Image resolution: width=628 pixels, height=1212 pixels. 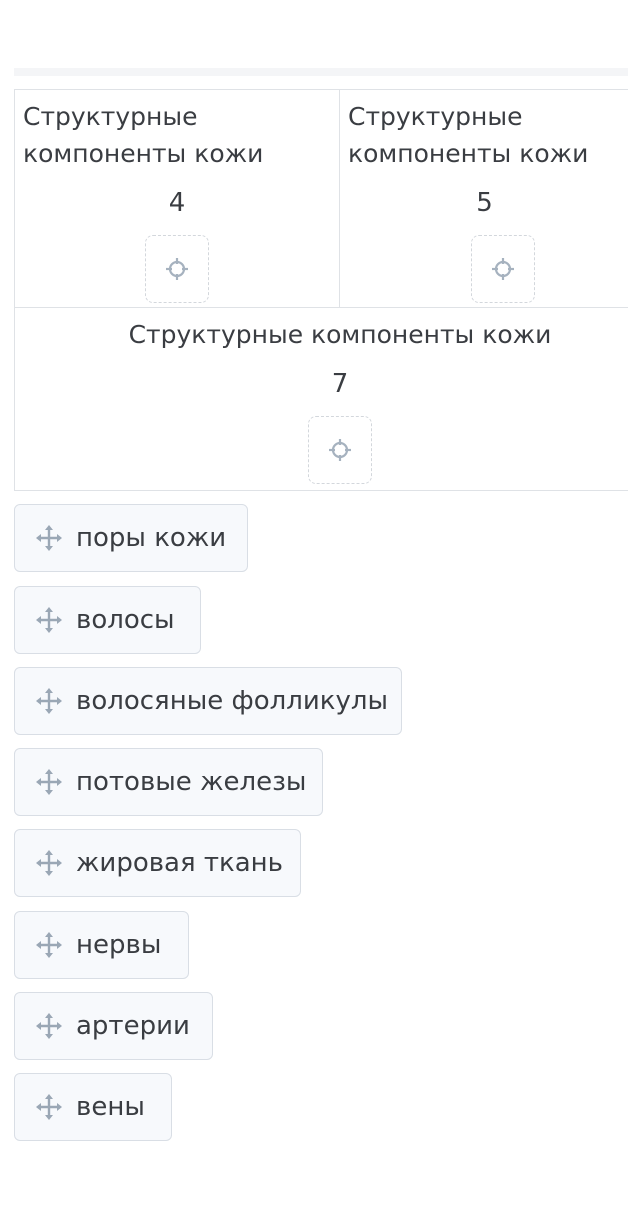 I want to click on draggable-item: волосяные фолликулы, so click(x=208, y=701).